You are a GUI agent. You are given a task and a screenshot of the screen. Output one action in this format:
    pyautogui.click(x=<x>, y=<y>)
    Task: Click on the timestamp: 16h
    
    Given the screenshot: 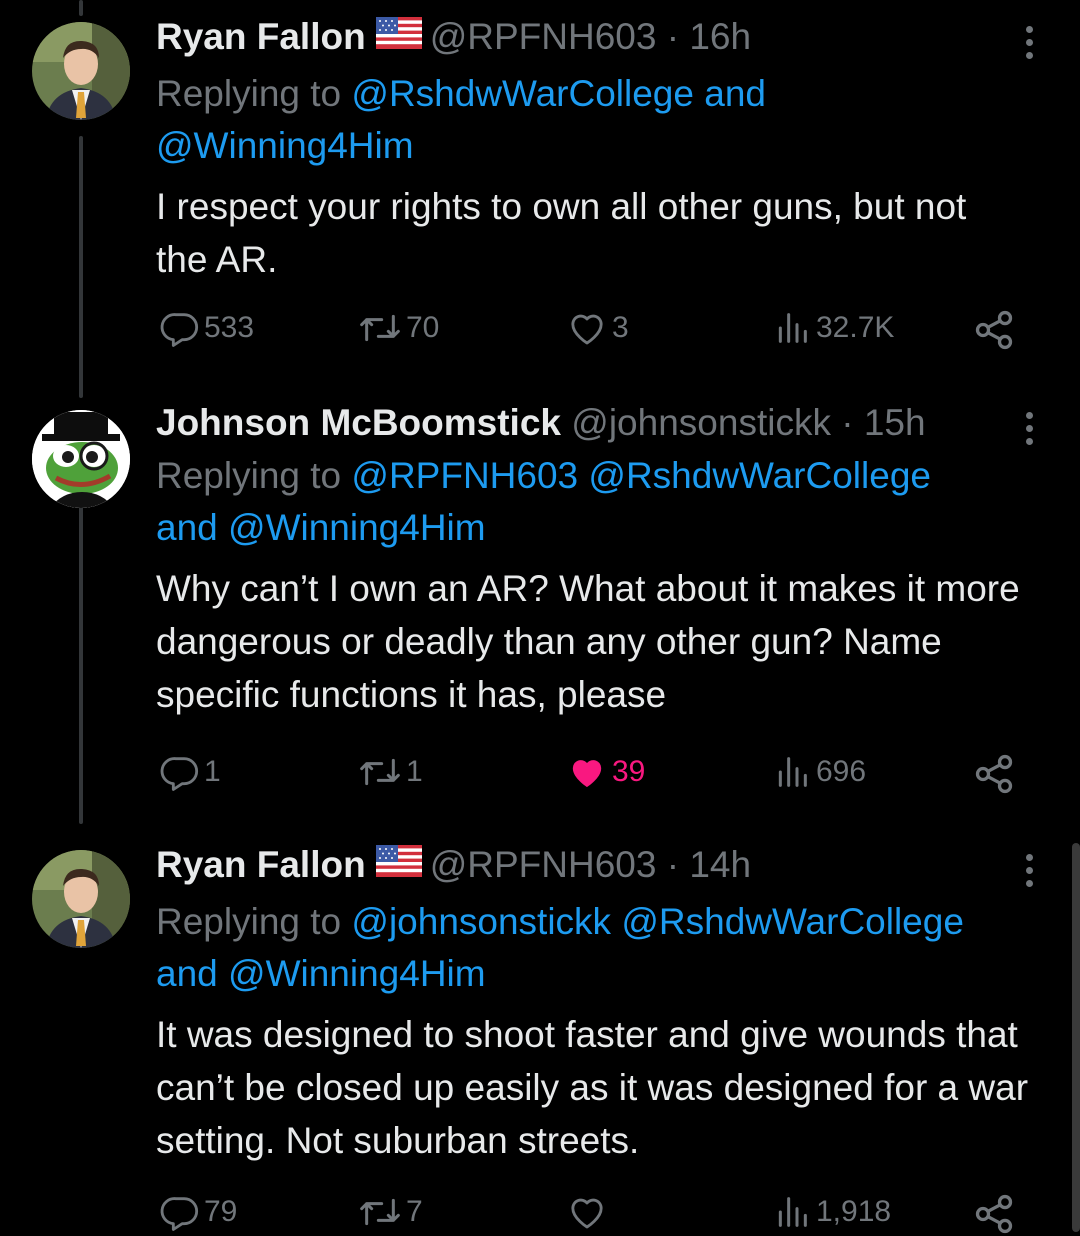 What is the action you would take?
    pyautogui.click(x=720, y=36)
    